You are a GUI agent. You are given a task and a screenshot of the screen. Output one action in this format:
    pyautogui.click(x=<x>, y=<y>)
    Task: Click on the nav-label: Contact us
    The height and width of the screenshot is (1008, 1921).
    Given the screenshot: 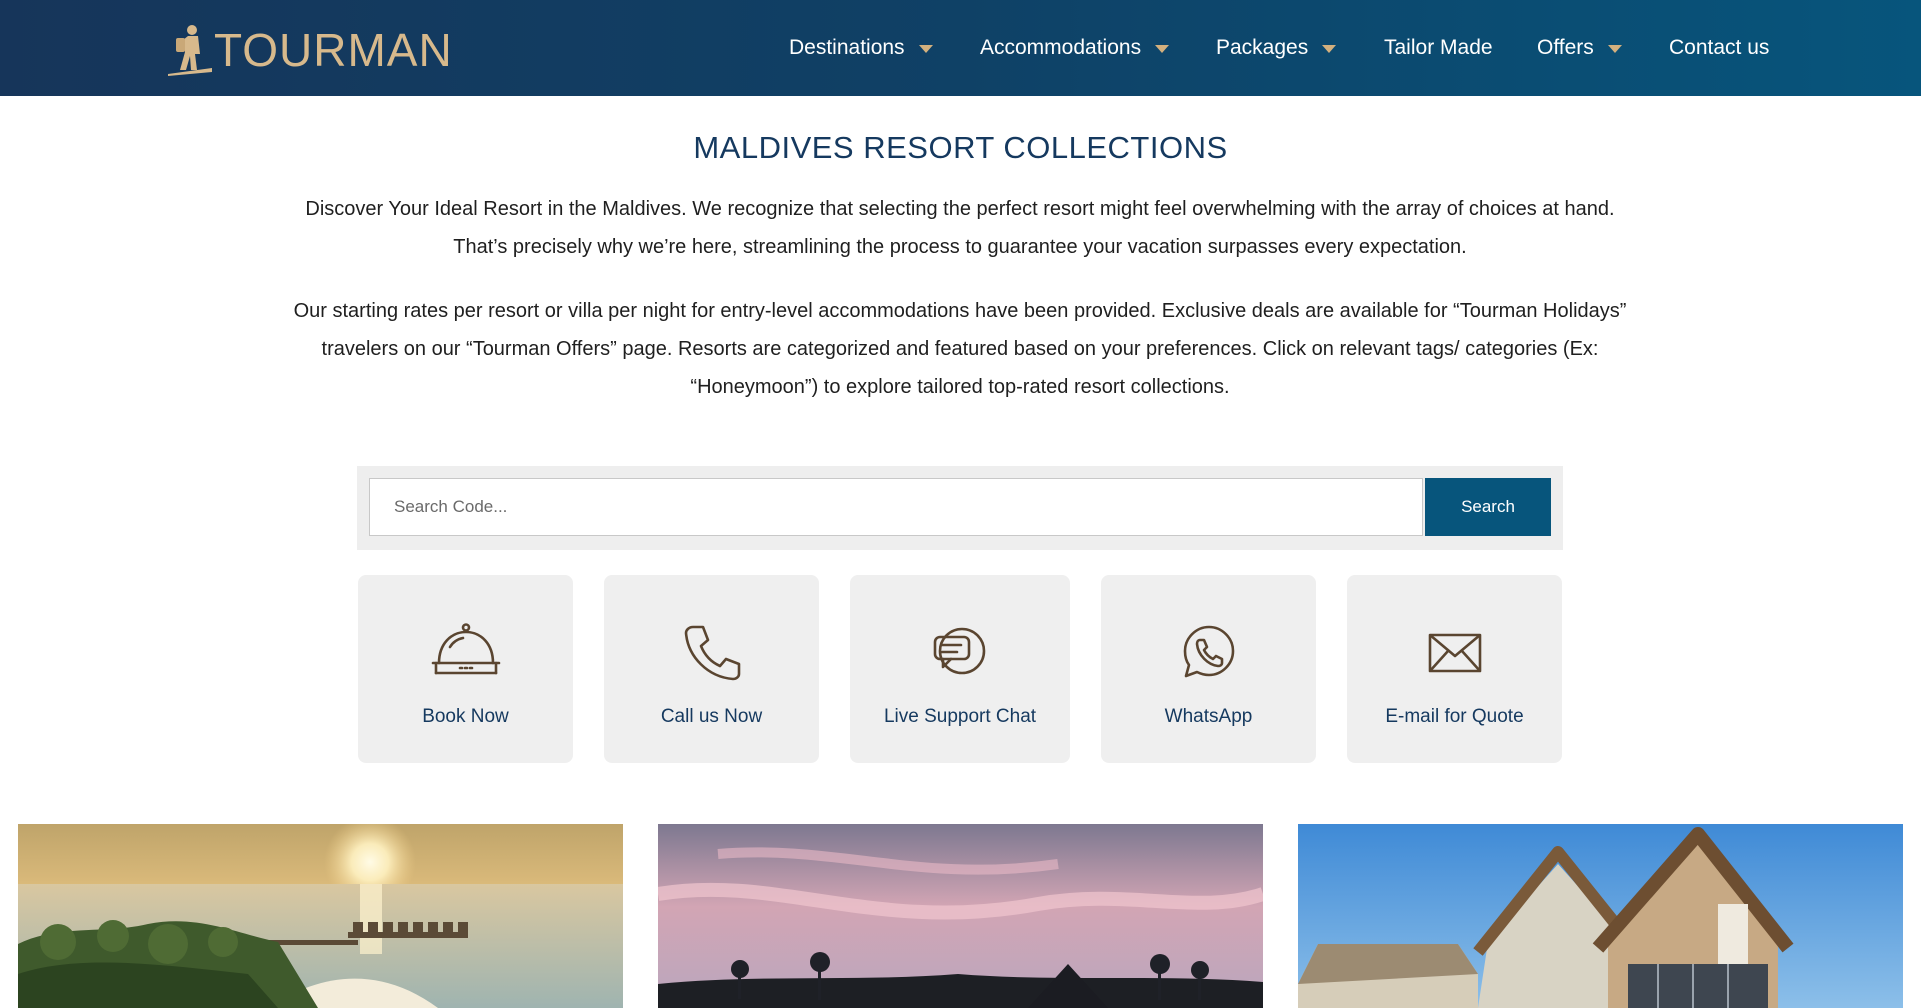 What is the action you would take?
    pyautogui.click(x=1719, y=47)
    